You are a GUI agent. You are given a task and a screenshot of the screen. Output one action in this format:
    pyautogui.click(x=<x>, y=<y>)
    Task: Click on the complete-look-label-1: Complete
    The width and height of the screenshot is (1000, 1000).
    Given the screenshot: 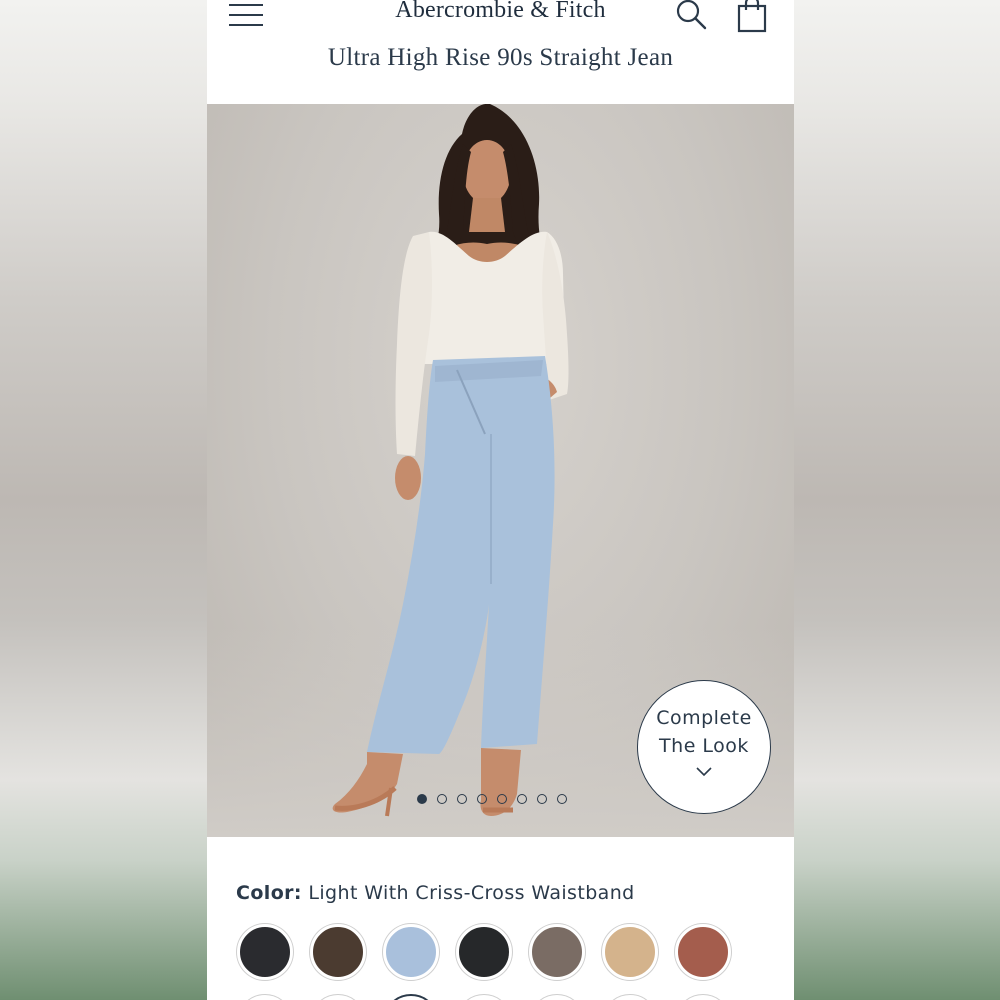 What is the action you would take?
    pyautogui.click(x=704, y=718)
    